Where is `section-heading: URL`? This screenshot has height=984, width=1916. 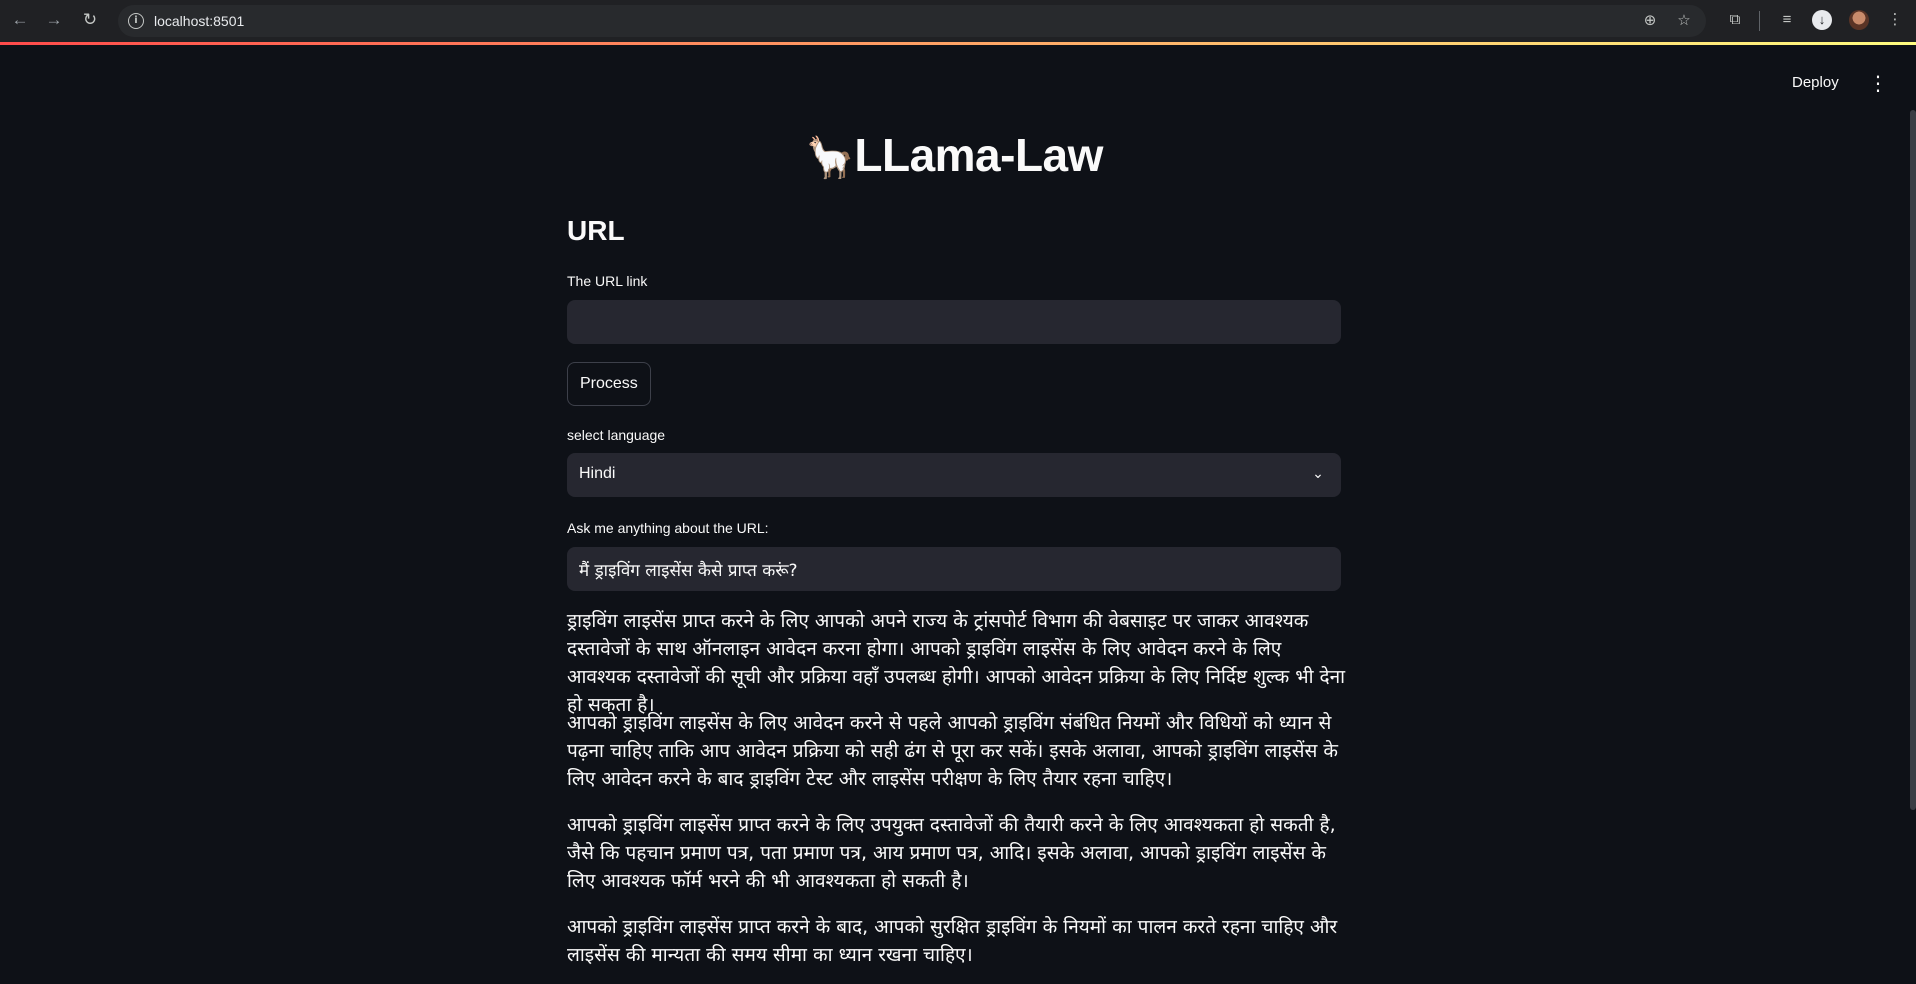 section-heading: URL is located at coordinates (596, 230).